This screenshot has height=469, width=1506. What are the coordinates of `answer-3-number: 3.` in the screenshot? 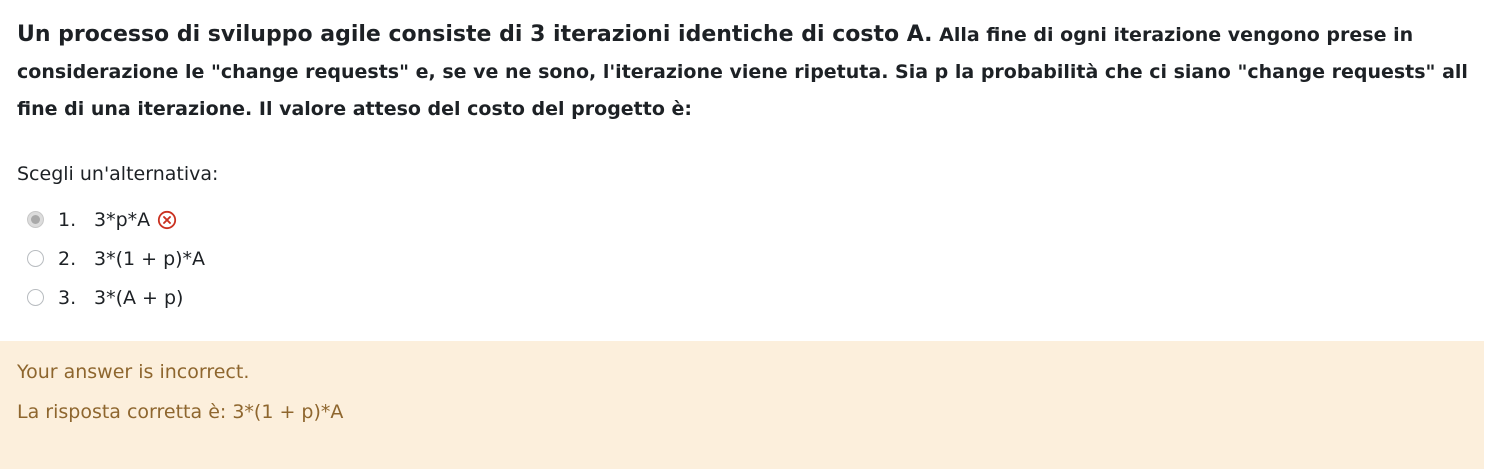 It's located at (67, 297).